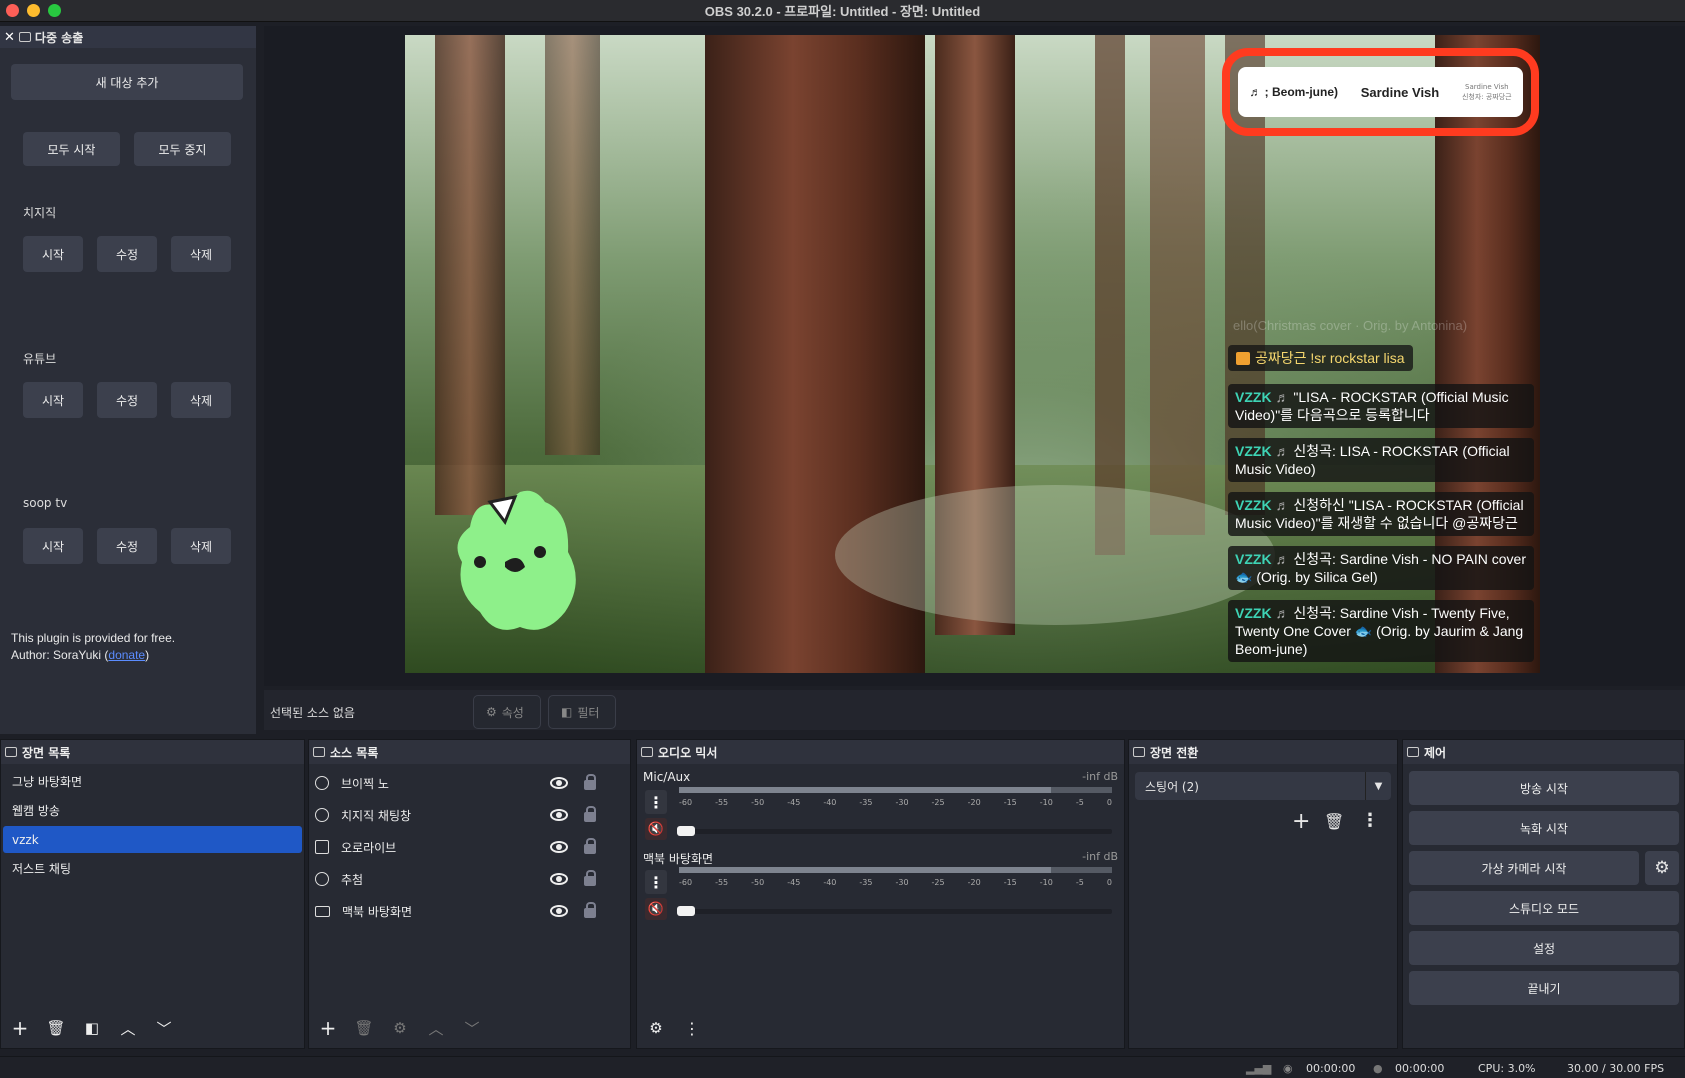  Describe the element at coordinates (152, 868) in the screenshot. I see `scene-item: 저스트 채팅` at that location.